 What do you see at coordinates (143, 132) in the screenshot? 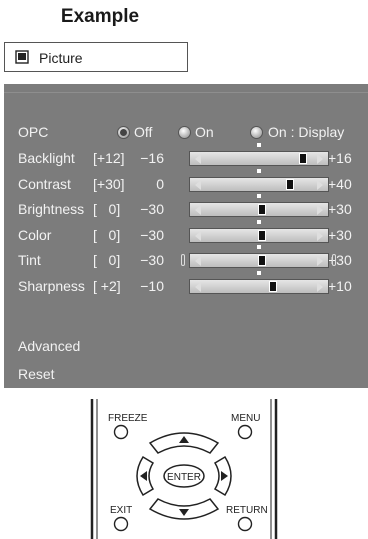
I see `opc-off-label: Off` at bounding box center [143, 132].